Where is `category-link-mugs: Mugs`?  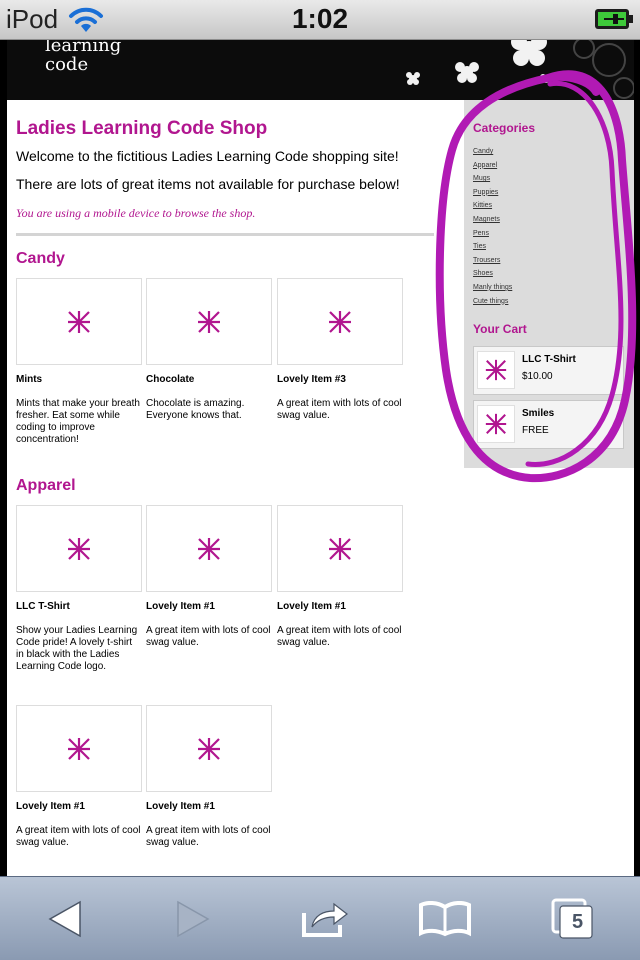
category-link-mugs: Mugs is located at coordinates (550, 179).